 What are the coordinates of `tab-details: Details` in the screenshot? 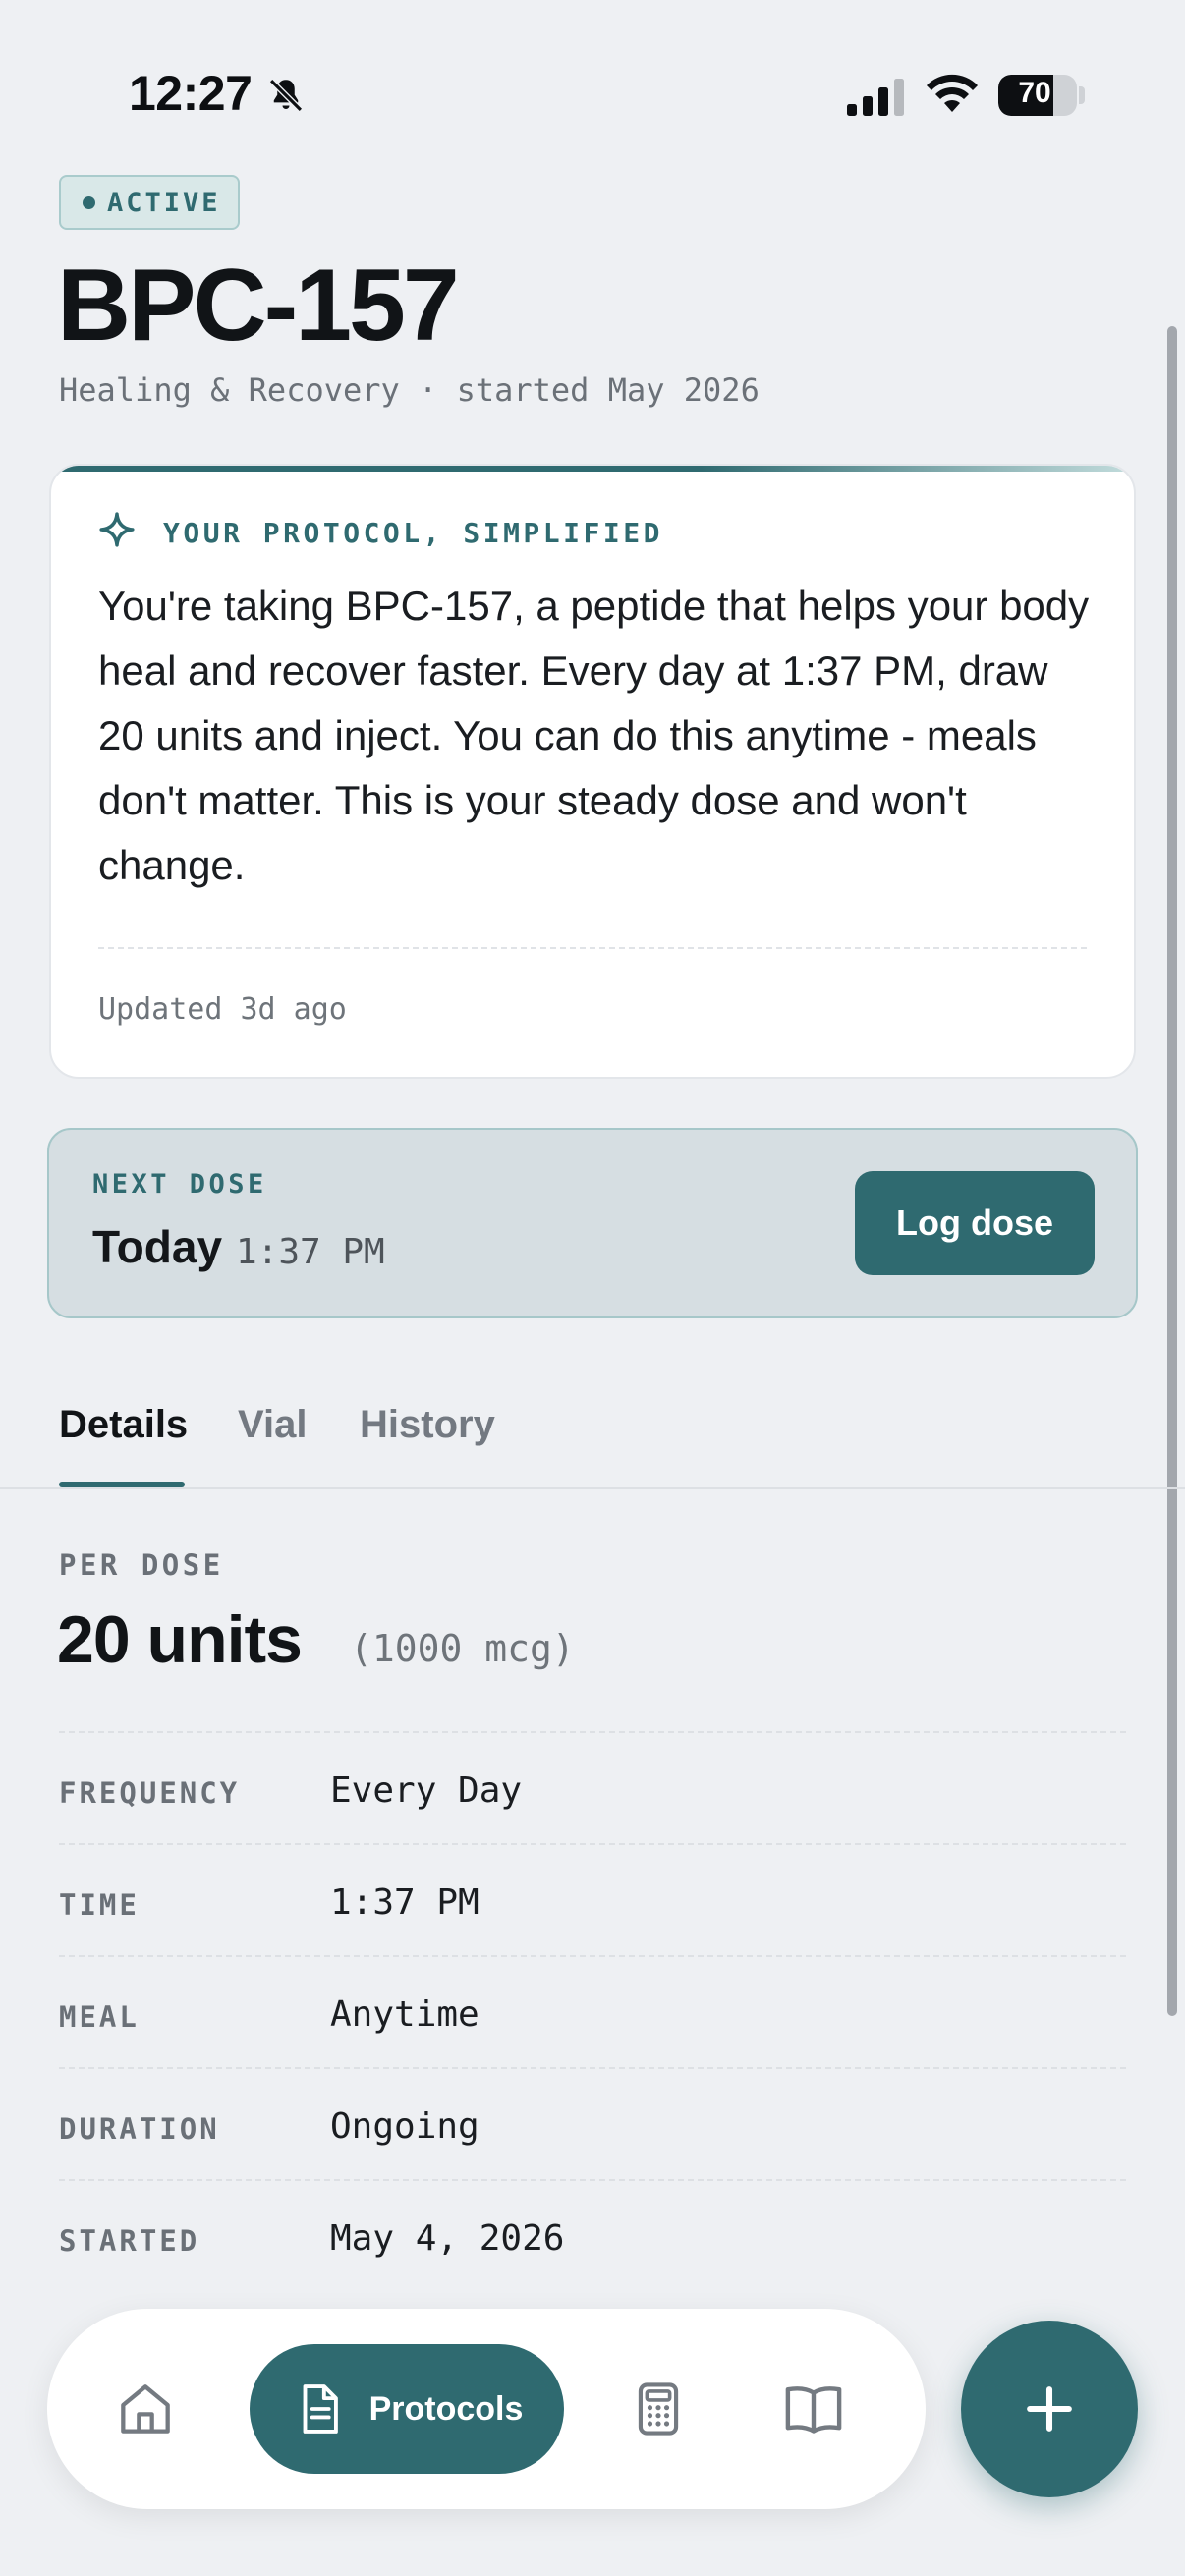 It's located at (124, 1425).